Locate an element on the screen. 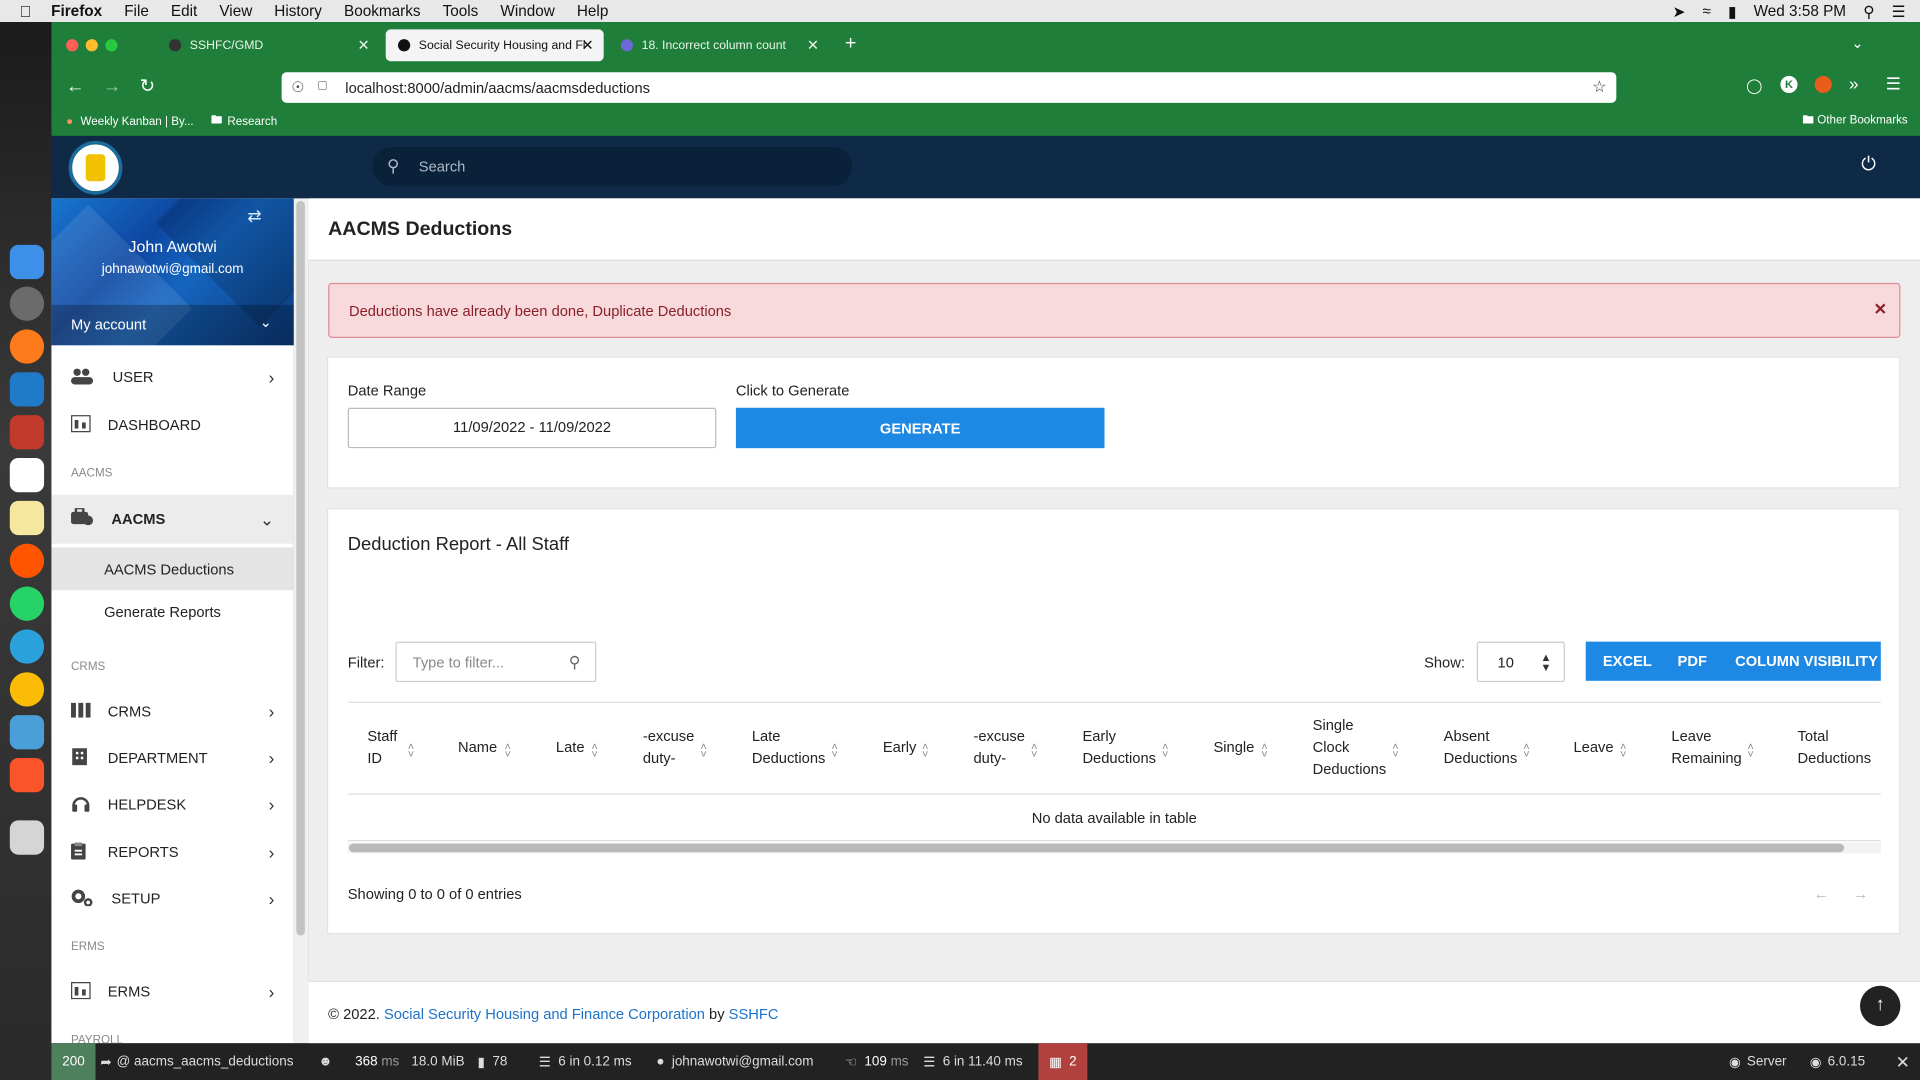  menu-history: History is located at coordinates (298, 10).